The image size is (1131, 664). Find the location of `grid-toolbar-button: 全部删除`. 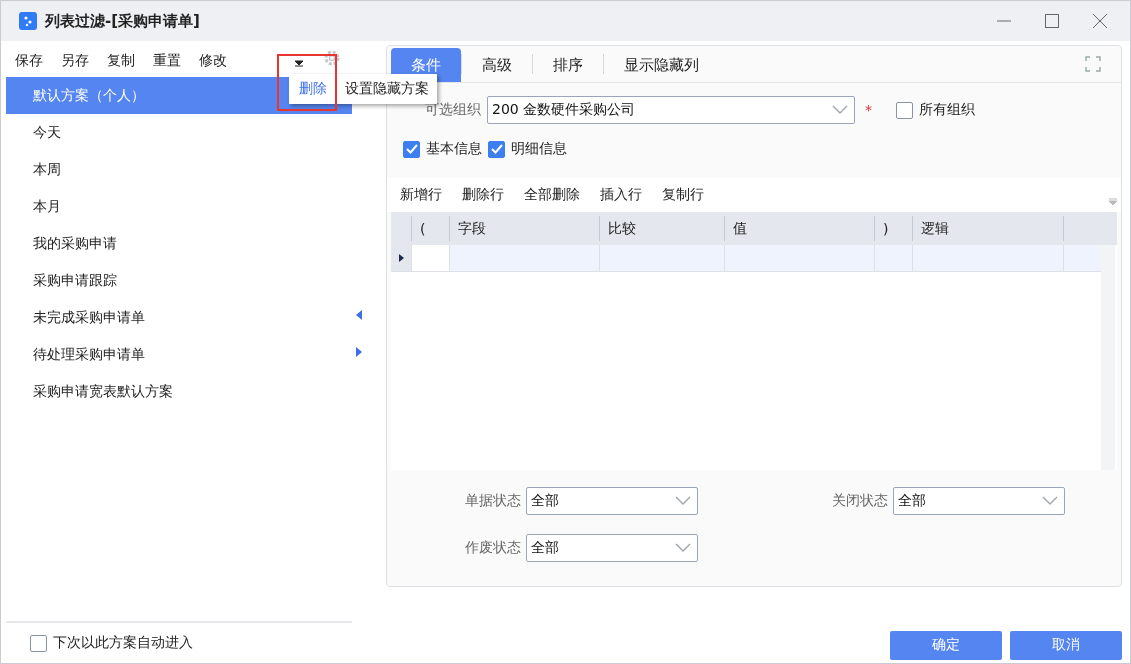

grid-toolbar-button: 全部删除 is located at coordinates (552, 195).